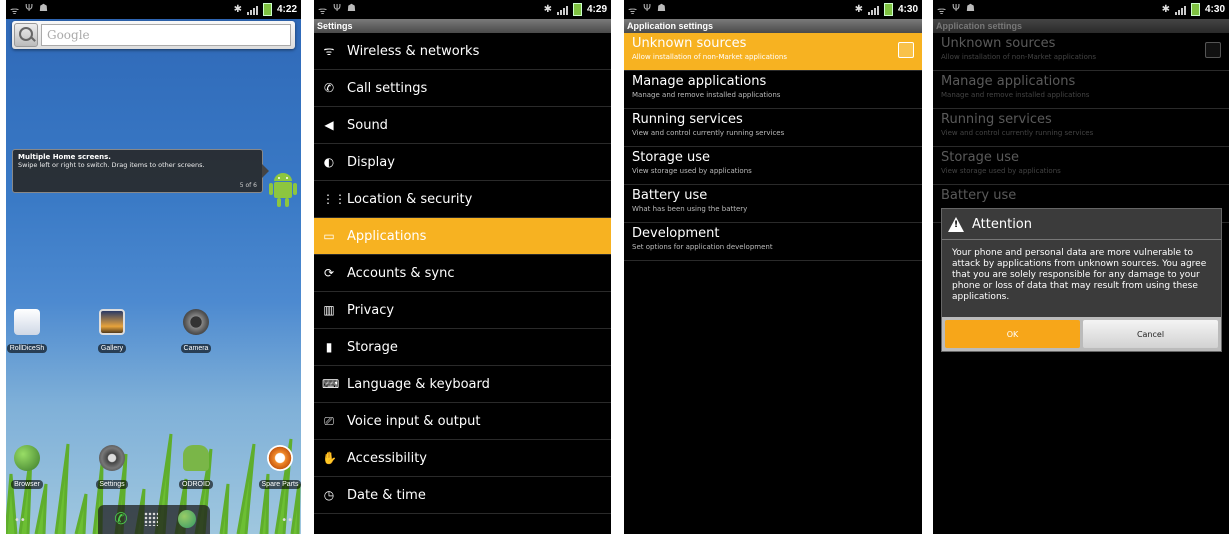  I want to click on settings-item-language: ⌨ Language & keyboard, so click(462, 384).